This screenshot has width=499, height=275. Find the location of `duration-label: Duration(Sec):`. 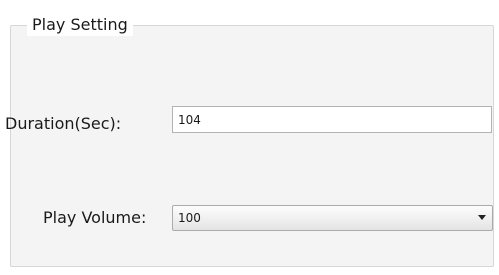

duration-label: Duration(Sec): is located at coordinates (63, 123).